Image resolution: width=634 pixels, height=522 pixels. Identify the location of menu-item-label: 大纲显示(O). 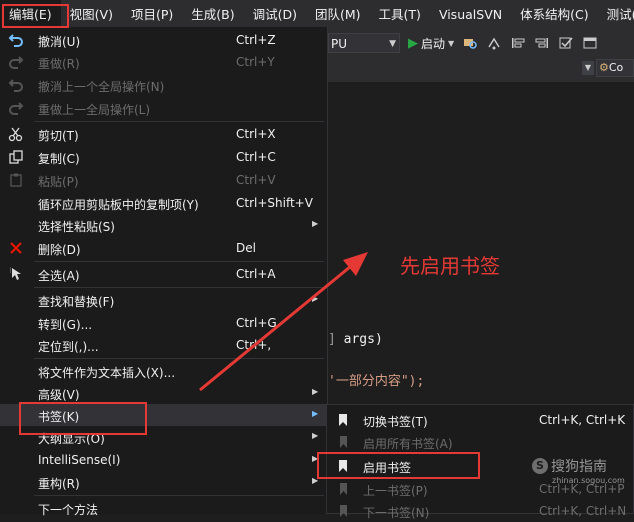
(71, 439).